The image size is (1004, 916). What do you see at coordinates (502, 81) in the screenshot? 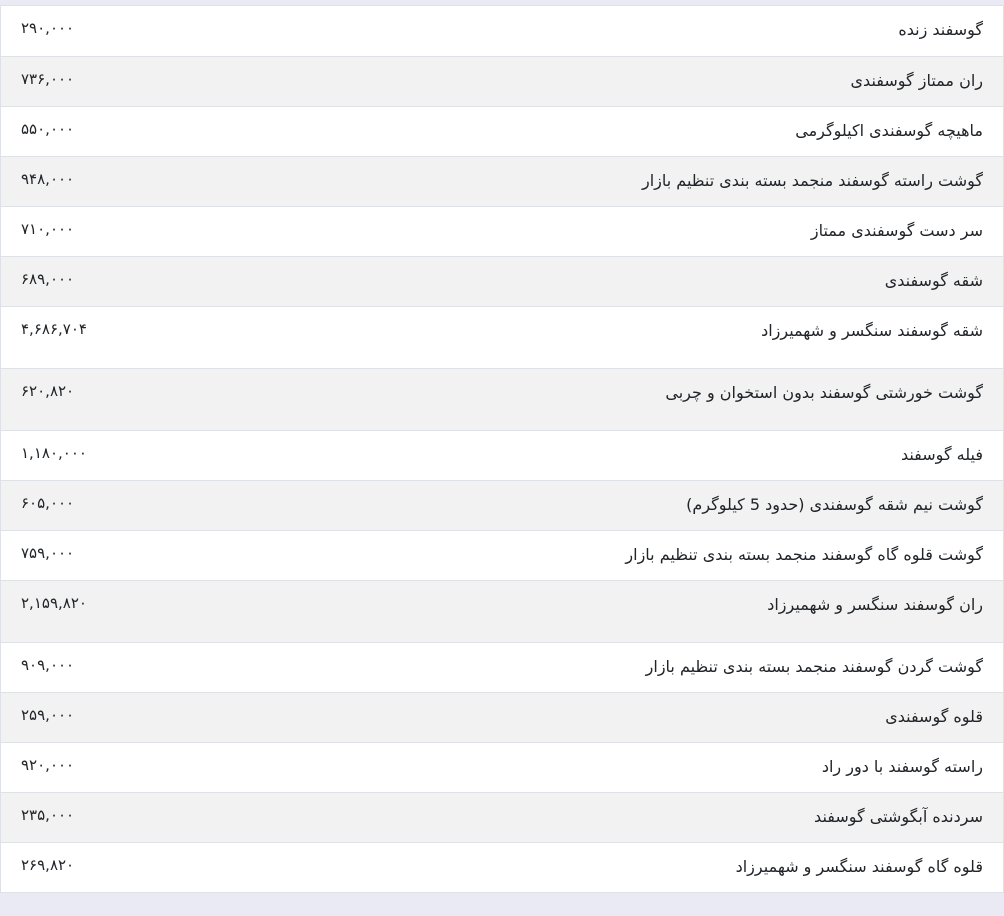
I see `table-row: ران ممتاز گوسفندی ۷۳۶,۰۰۰` at bounding box center [502, 81].